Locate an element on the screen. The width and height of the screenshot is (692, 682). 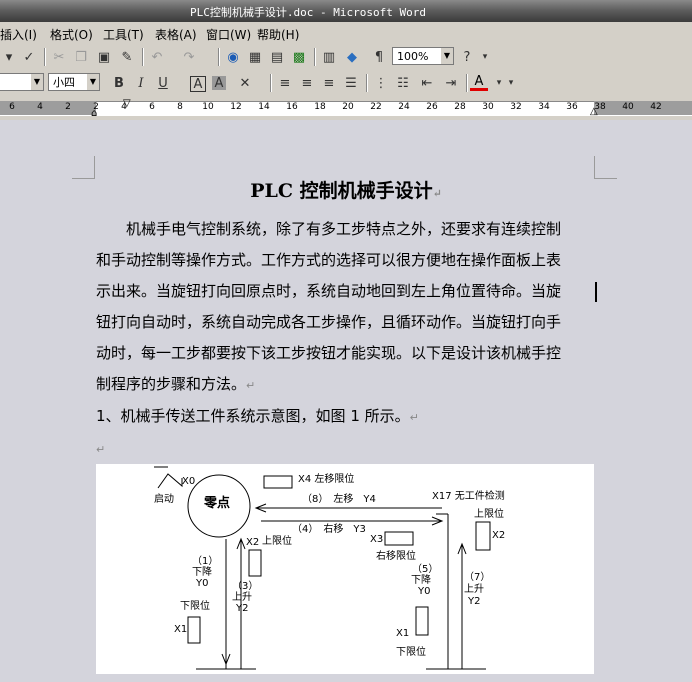
ruler-tick-label: 10 is located at coordinates (208, 107).